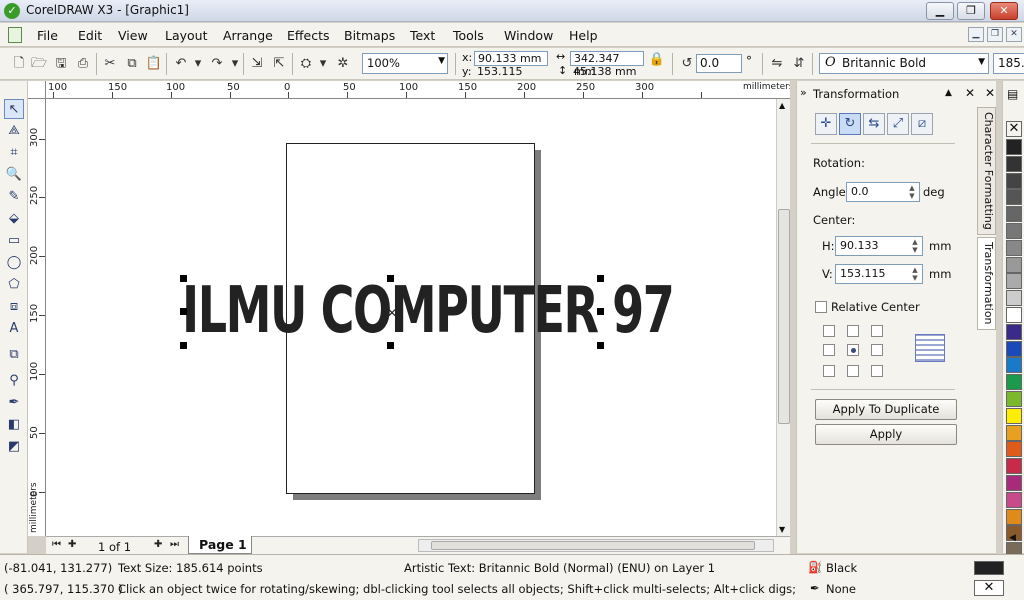 The height and width of the screenshot is (600, 1024). Describe the element at coordinates (468, 35) in the screenshot. I see `menu-tools: Tools` at that location.